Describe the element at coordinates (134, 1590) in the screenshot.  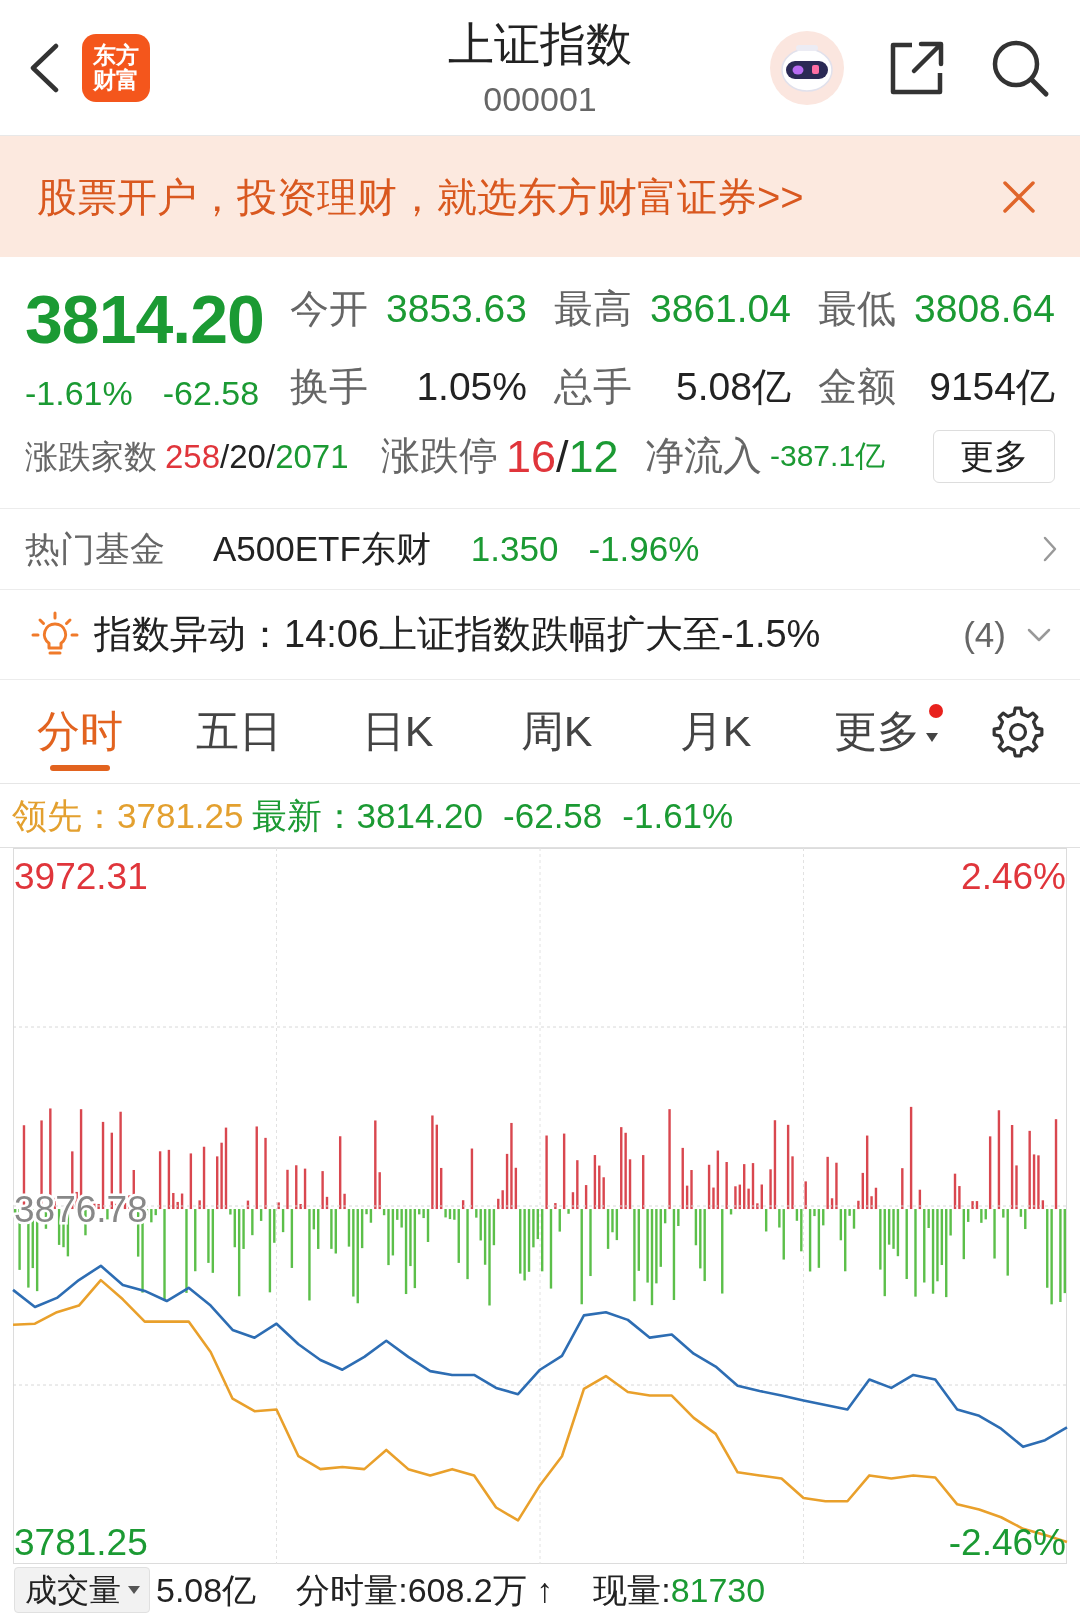
I see `caret-icon` at that location.